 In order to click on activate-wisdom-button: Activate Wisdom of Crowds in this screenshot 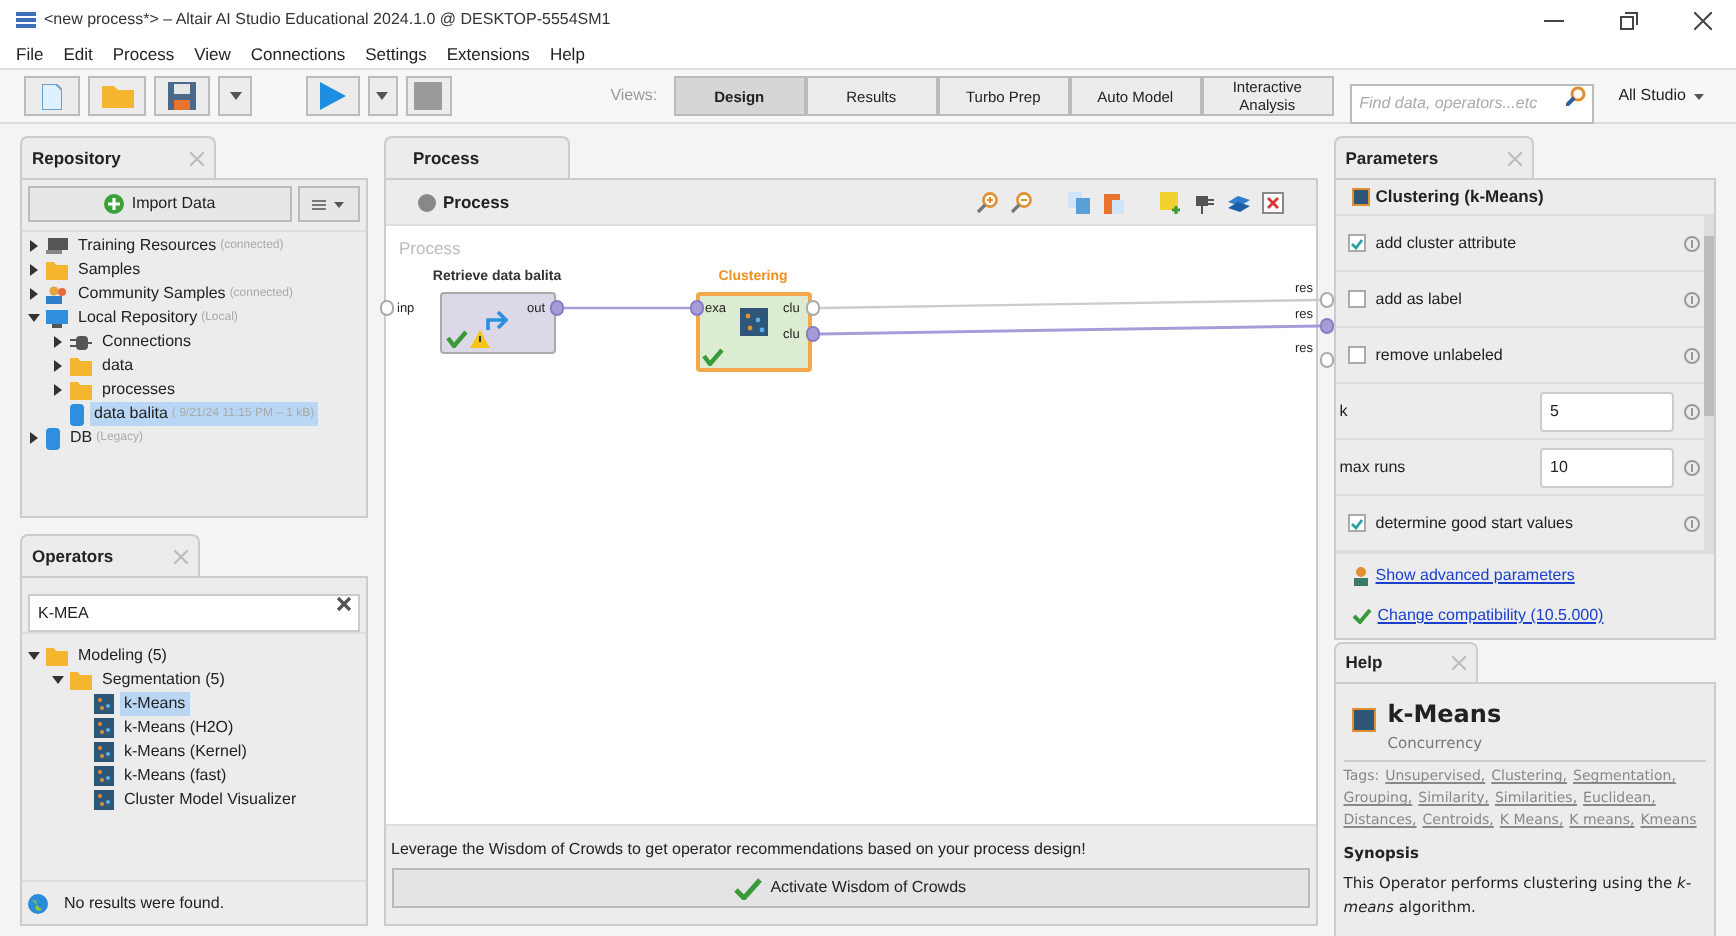, I will do `click(850, 888)`.